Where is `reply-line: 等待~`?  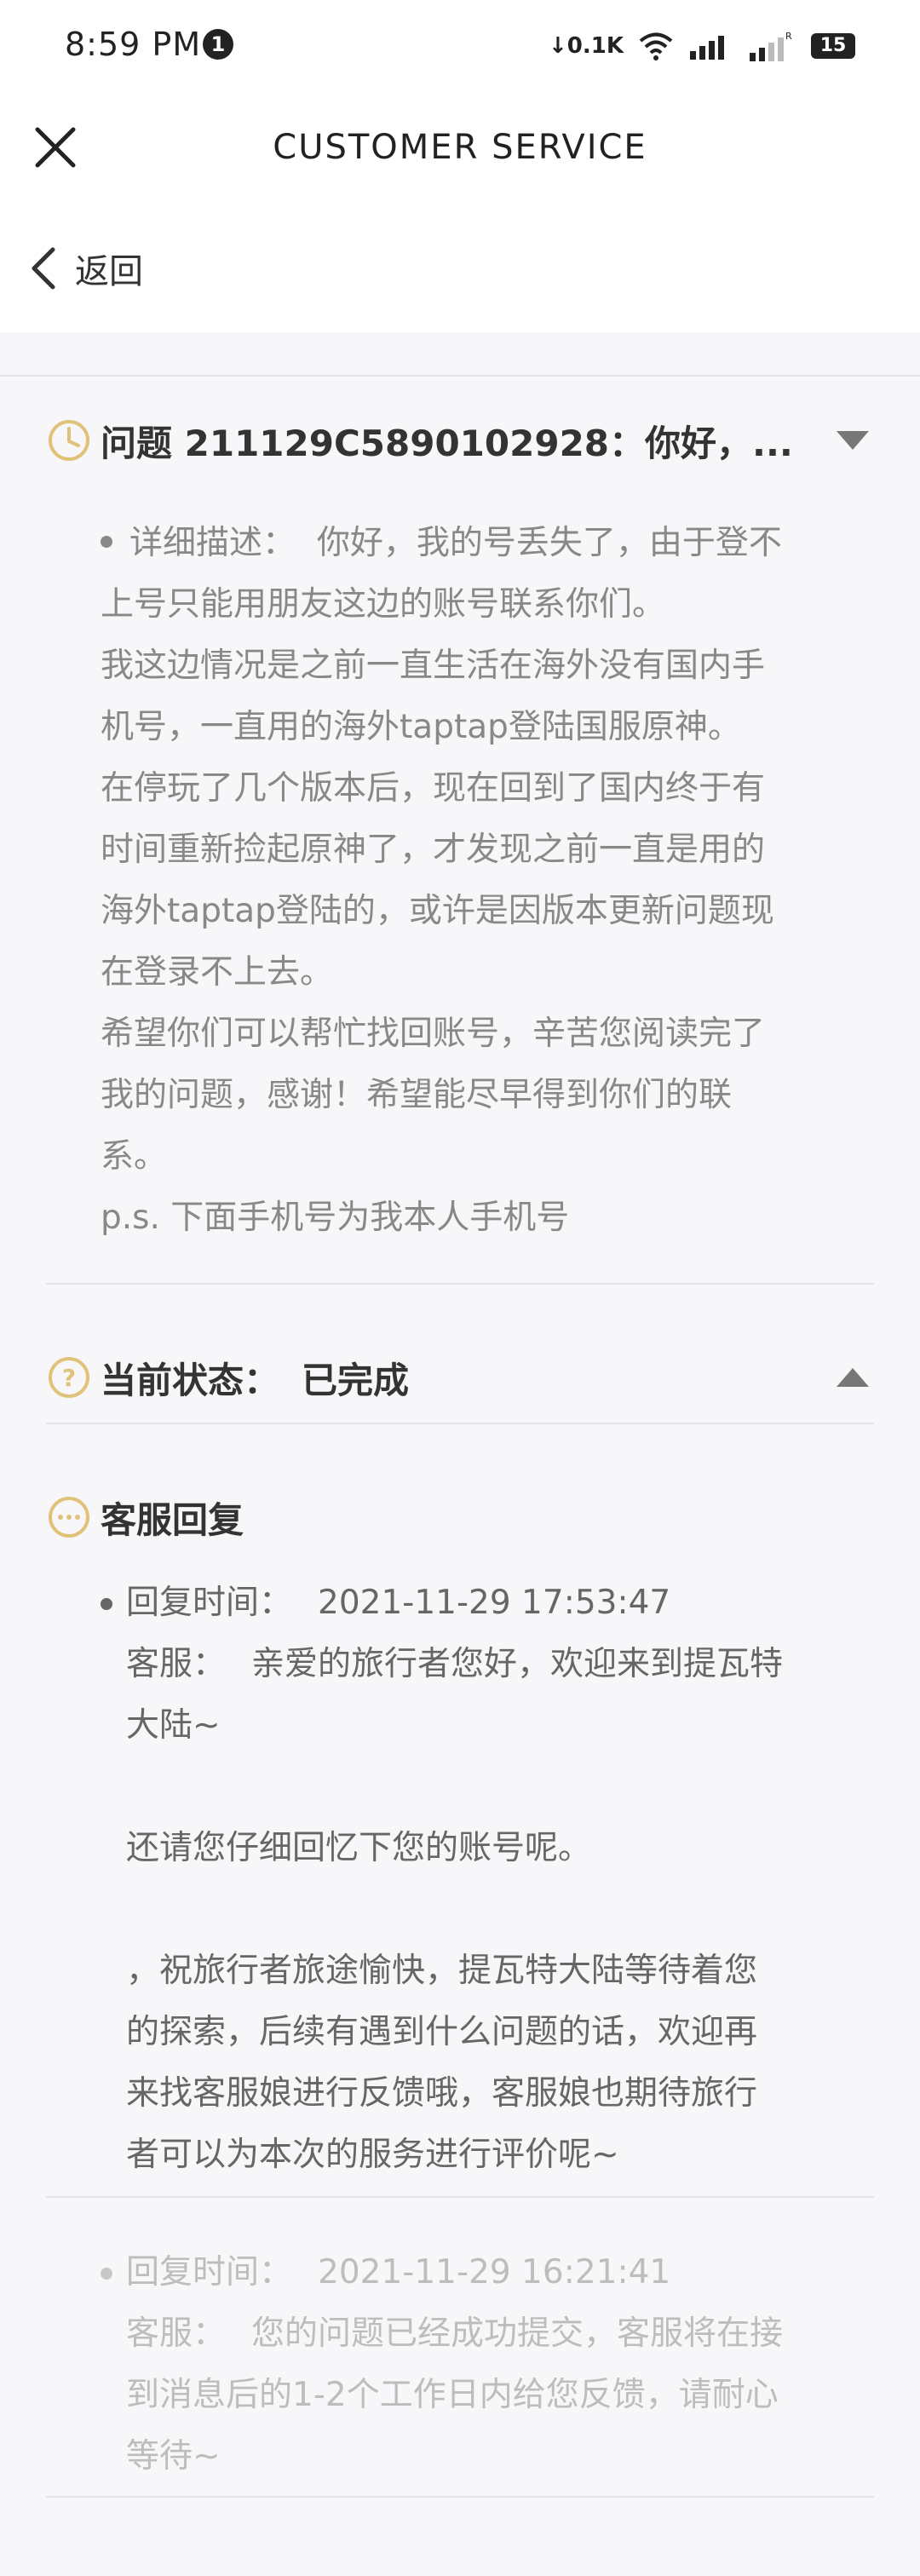
reply-line: 等待~ is located at coordinates (174, 2456).